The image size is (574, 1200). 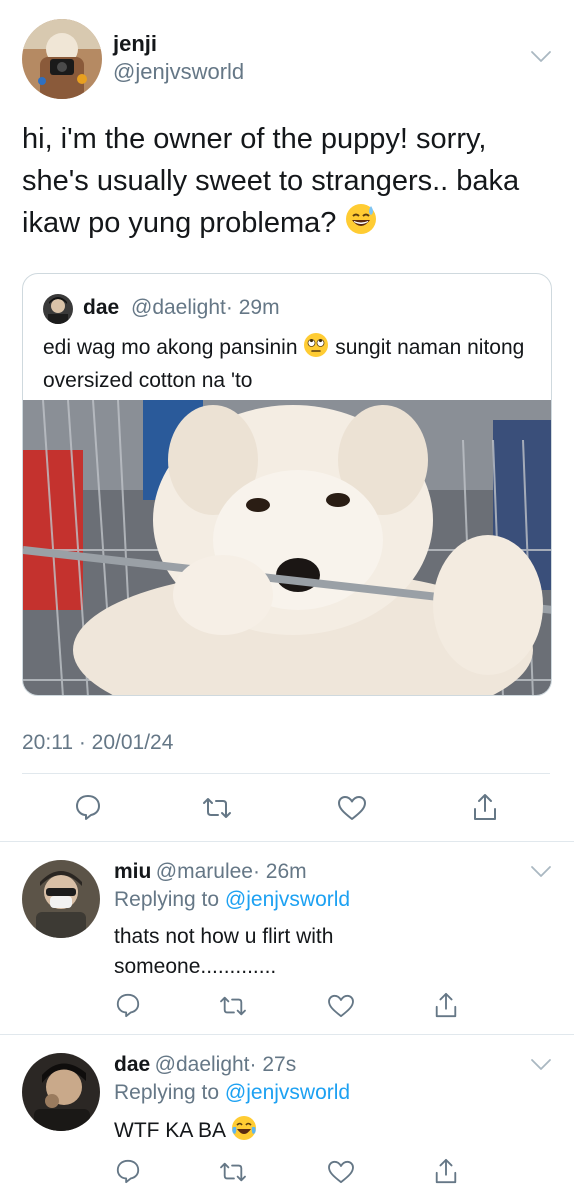 What do you see at coordinates (316, 349) in the screenshot?
I see `rolling-eyes-emoji-icon` at bounding box center [316, 349].